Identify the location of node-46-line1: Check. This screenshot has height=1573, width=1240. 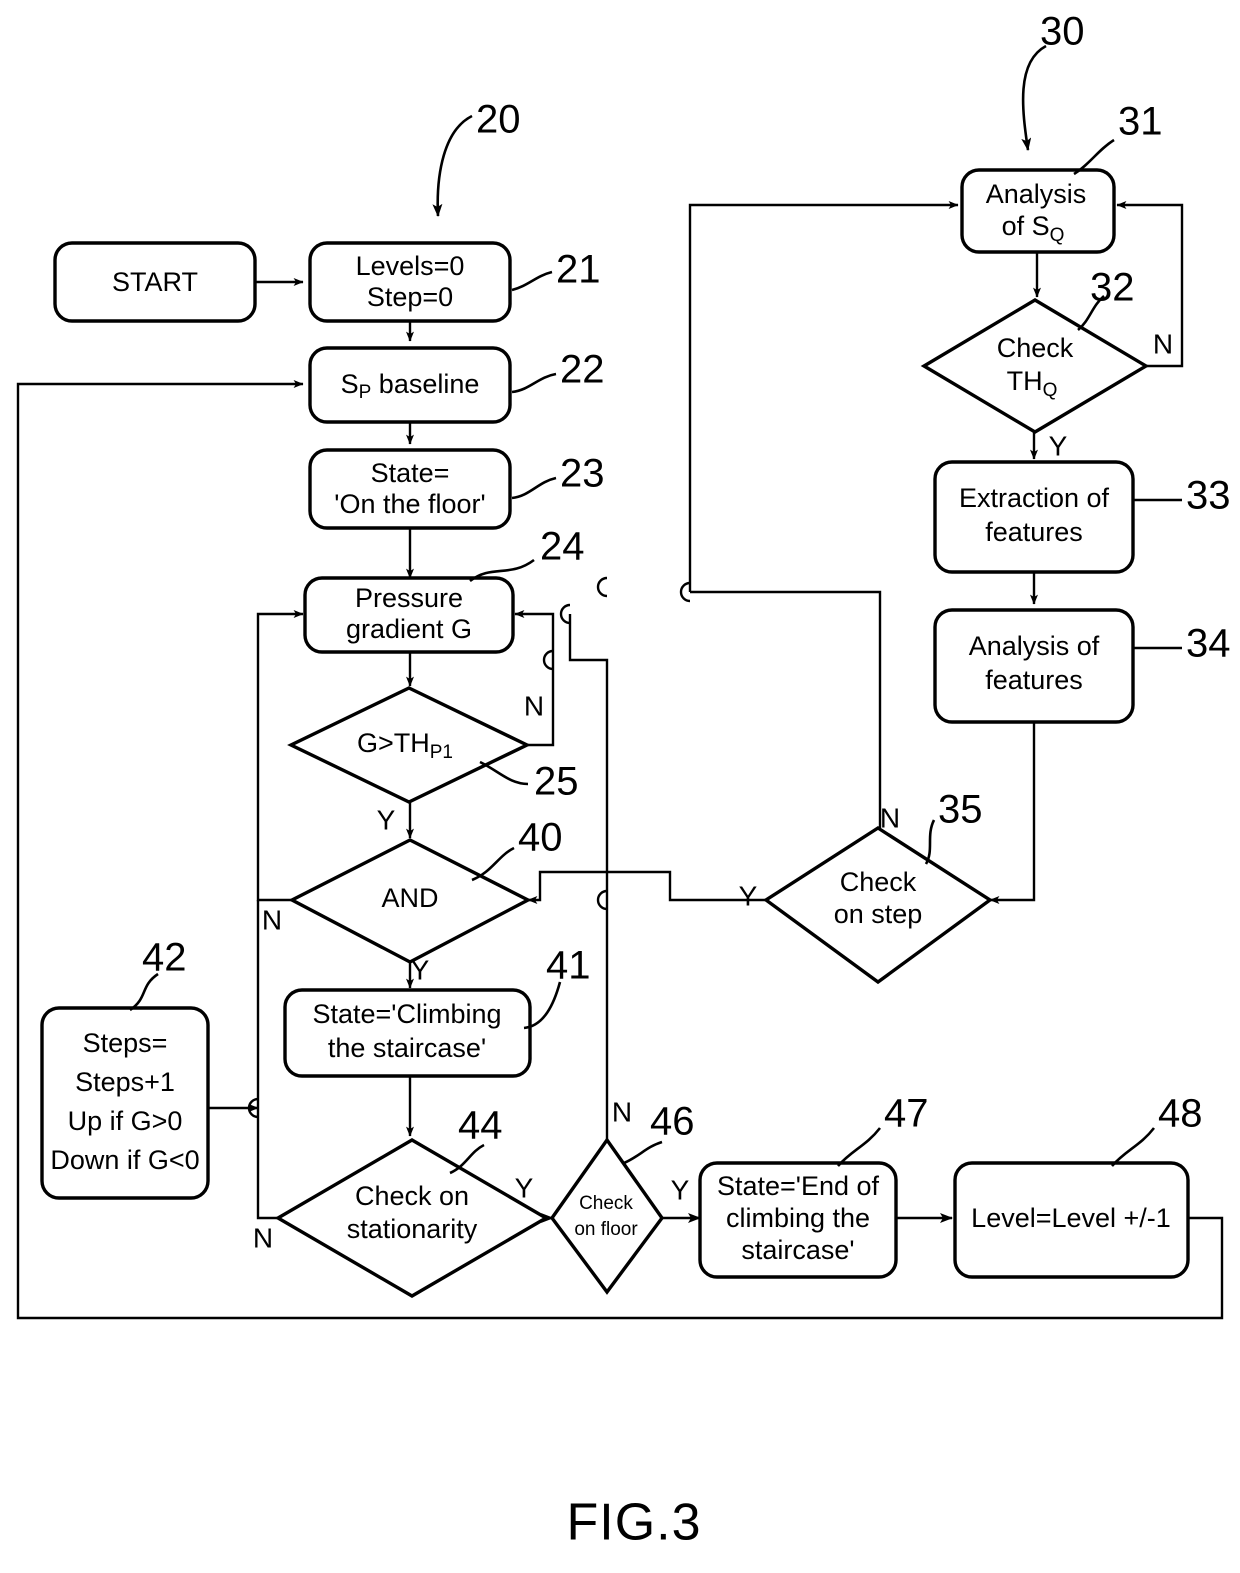
(606, 1203).